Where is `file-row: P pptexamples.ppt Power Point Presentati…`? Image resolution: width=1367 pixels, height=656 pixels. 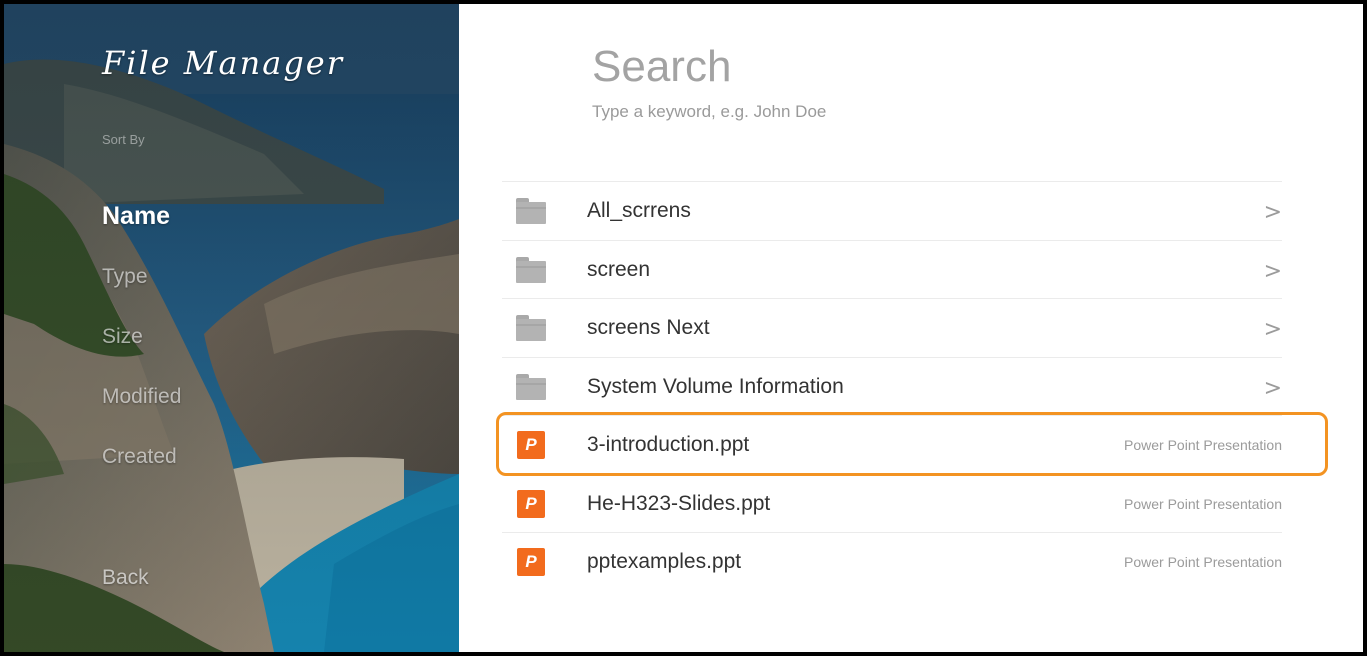 file-row: P pptexamples.ppt Power Point Presentati… is located at coordinates (892, 562).